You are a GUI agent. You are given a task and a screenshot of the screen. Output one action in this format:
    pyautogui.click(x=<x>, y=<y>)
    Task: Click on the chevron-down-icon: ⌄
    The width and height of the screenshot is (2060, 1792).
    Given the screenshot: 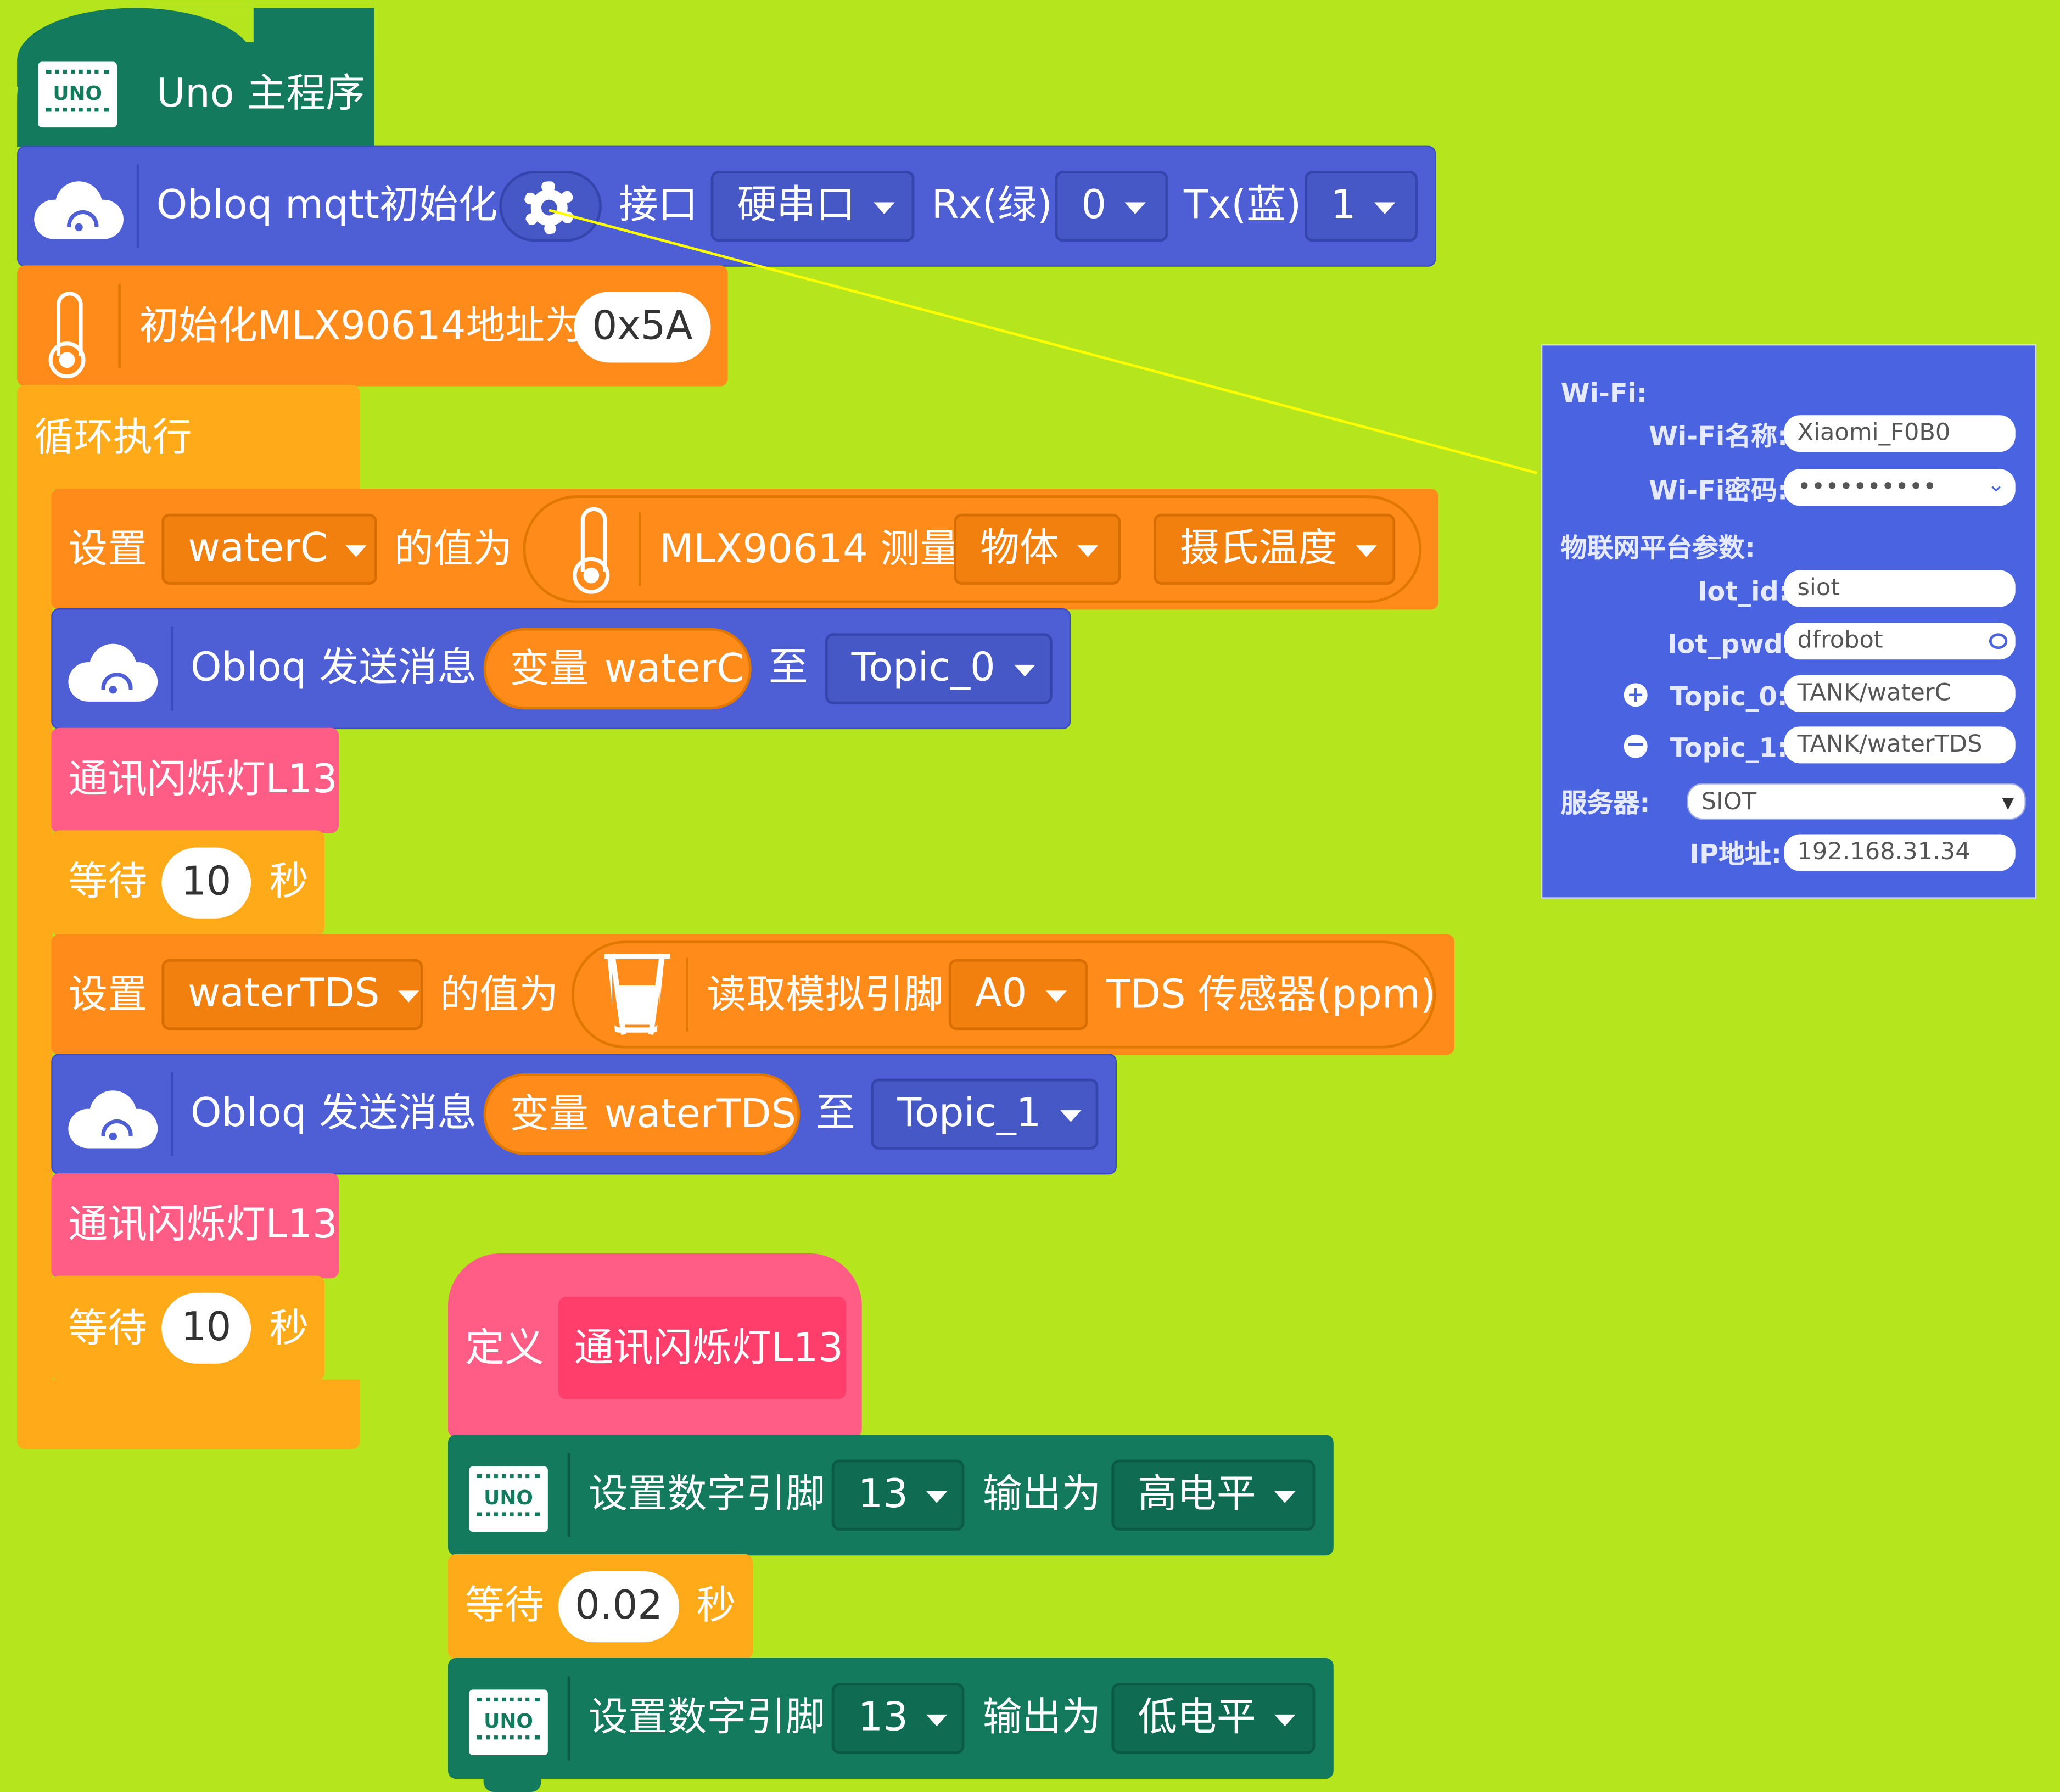 What is the action you would take?
    pyautogui.click(x=1996, y=486)
    